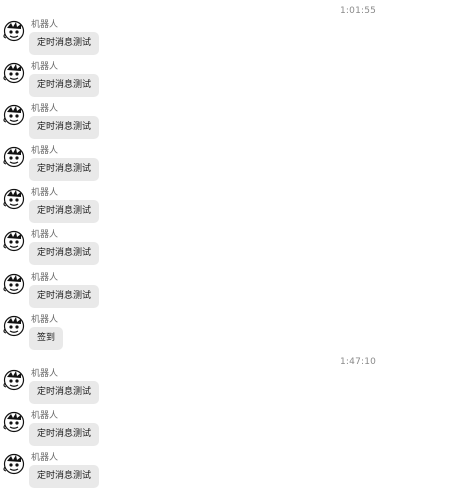 This screenshot has width=469, height=499. What do you see at coordinates (46, 338) in the screenshot?
I see `message-bubble: 签到` at bounding box center [46, 338].